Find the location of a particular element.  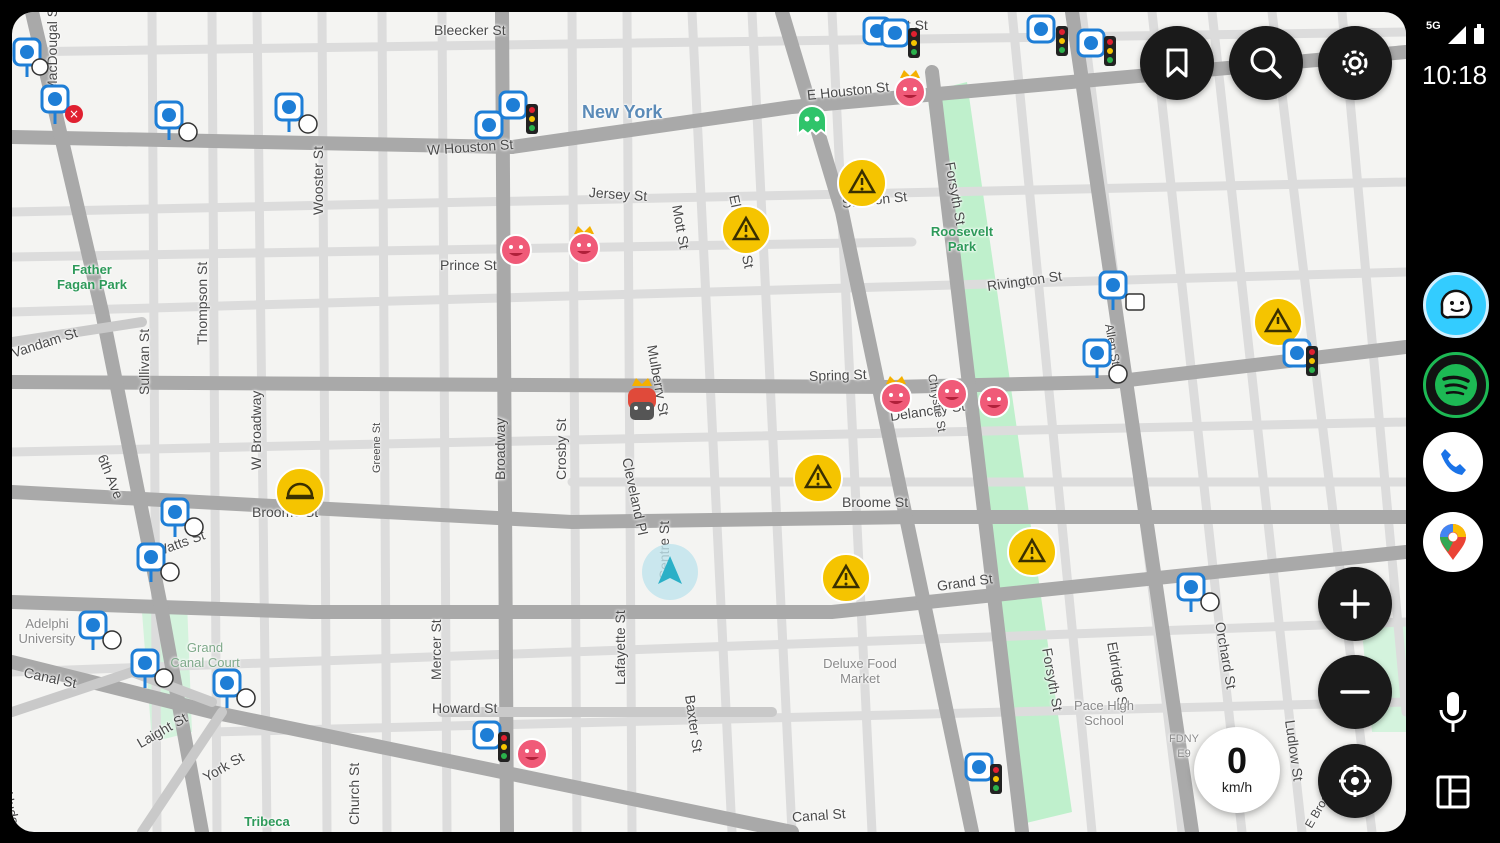

city-label: New York is located at coordinates (622, 112).